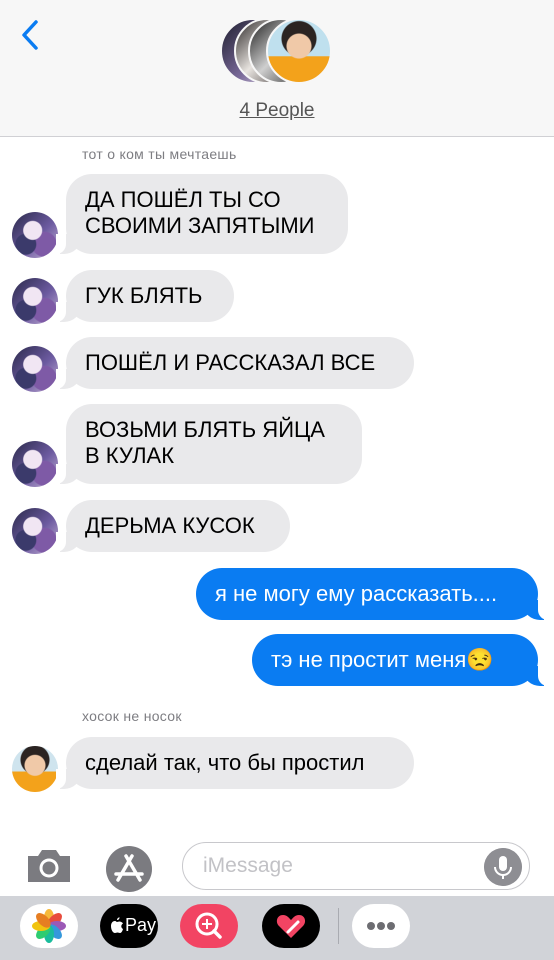 Image resolution: width=554 pixels, height=960 pixels. I want to click on chevron-left-icon, so click(31, 35).